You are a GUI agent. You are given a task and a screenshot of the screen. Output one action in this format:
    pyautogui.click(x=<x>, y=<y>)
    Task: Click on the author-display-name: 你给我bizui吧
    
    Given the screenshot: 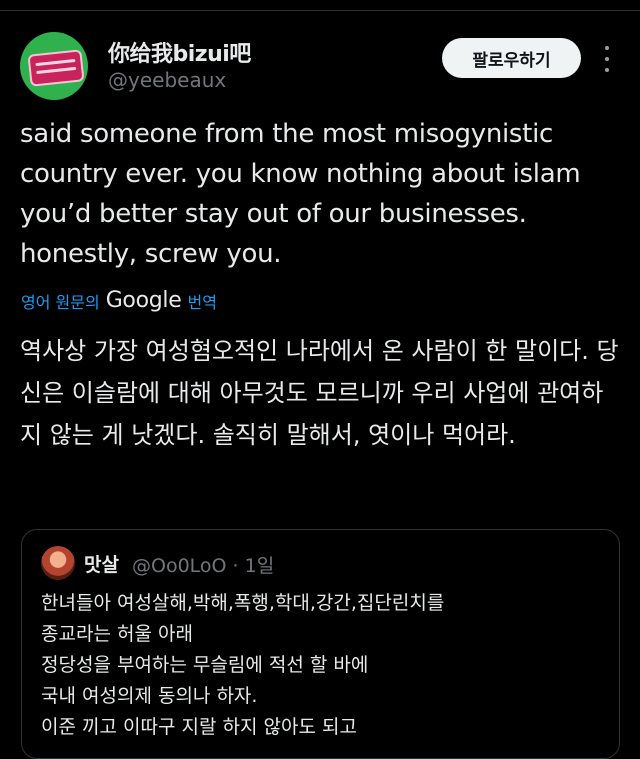 What is the action you would take?
    pyautogui.click(x=179, y=52)
    